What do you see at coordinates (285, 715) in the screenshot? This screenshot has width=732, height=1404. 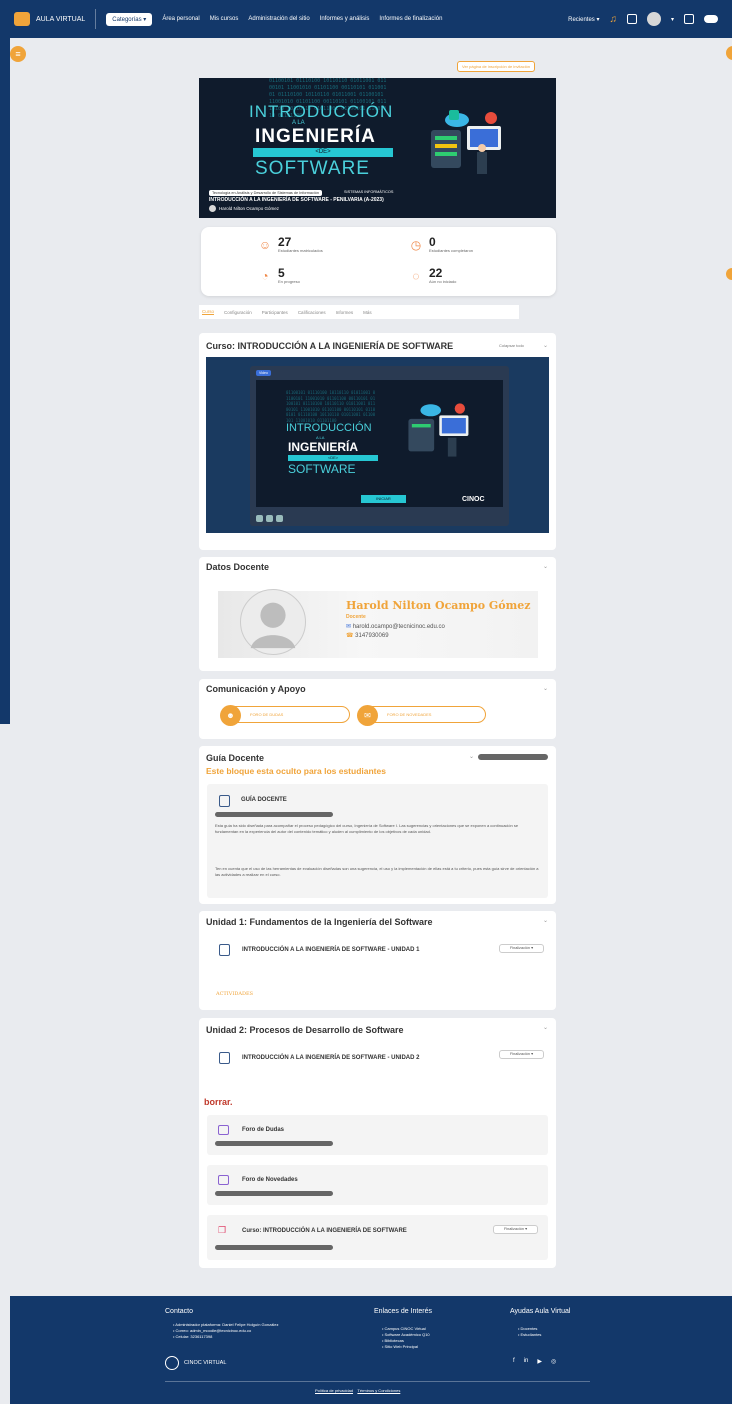 I see `forum-doubts-button: ☻ FORO DE DUDAS` at bounding box center [285, 715].